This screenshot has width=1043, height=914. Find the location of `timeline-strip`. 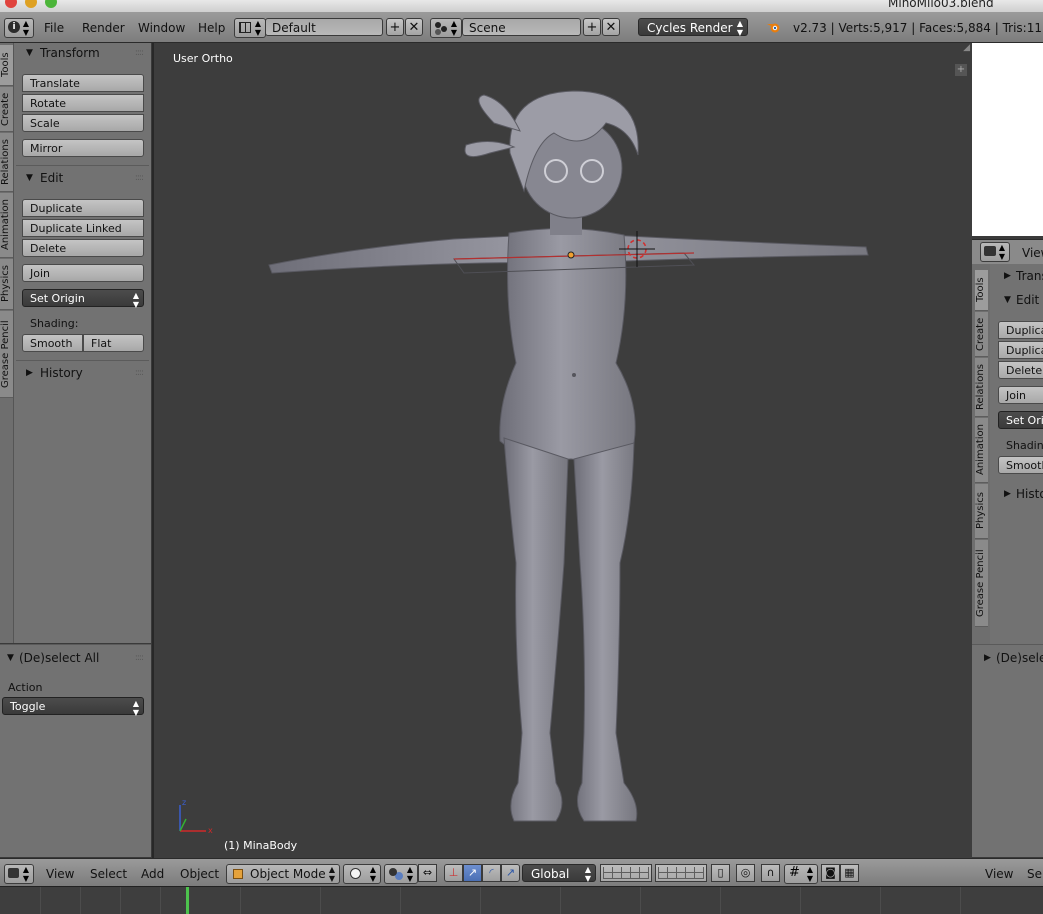

timeline-strip is located at coordinates (521, 900).